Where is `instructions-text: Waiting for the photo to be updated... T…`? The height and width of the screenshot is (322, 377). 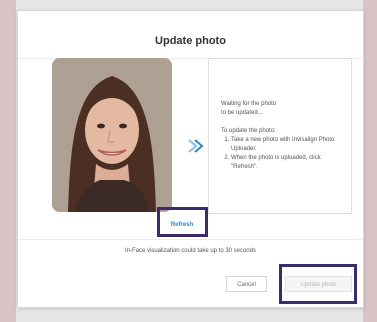
instructions-text: Waiting for the photo to be updated... T… is located at coordinates (283, 136).